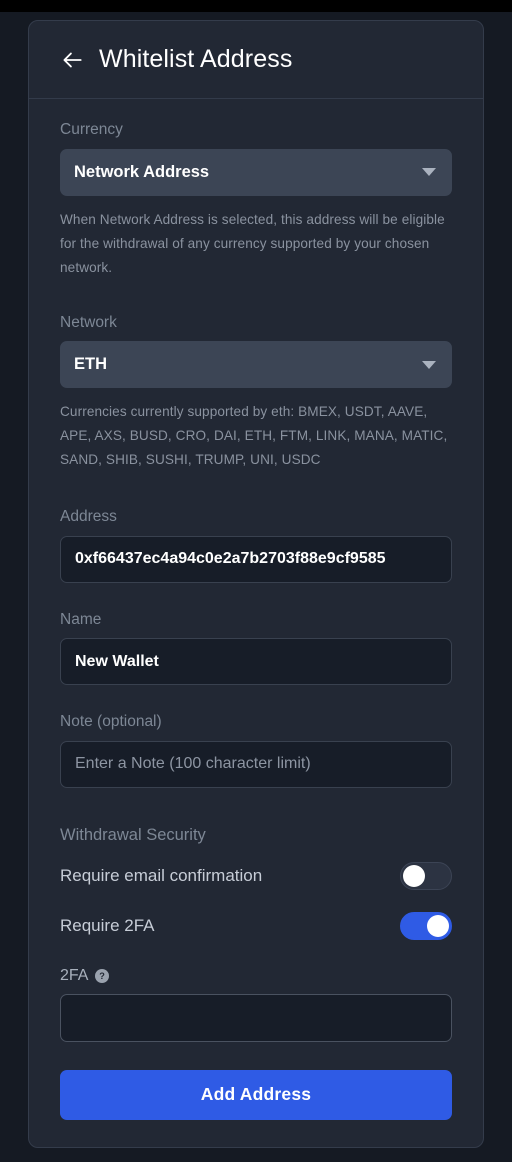 Image resolution: width=512 pixels, height=1162 pixels. What do you see at coordinates (72, 60) in the screenshot?
I see `arrow-left-icon` at bounding box center [72, 60].